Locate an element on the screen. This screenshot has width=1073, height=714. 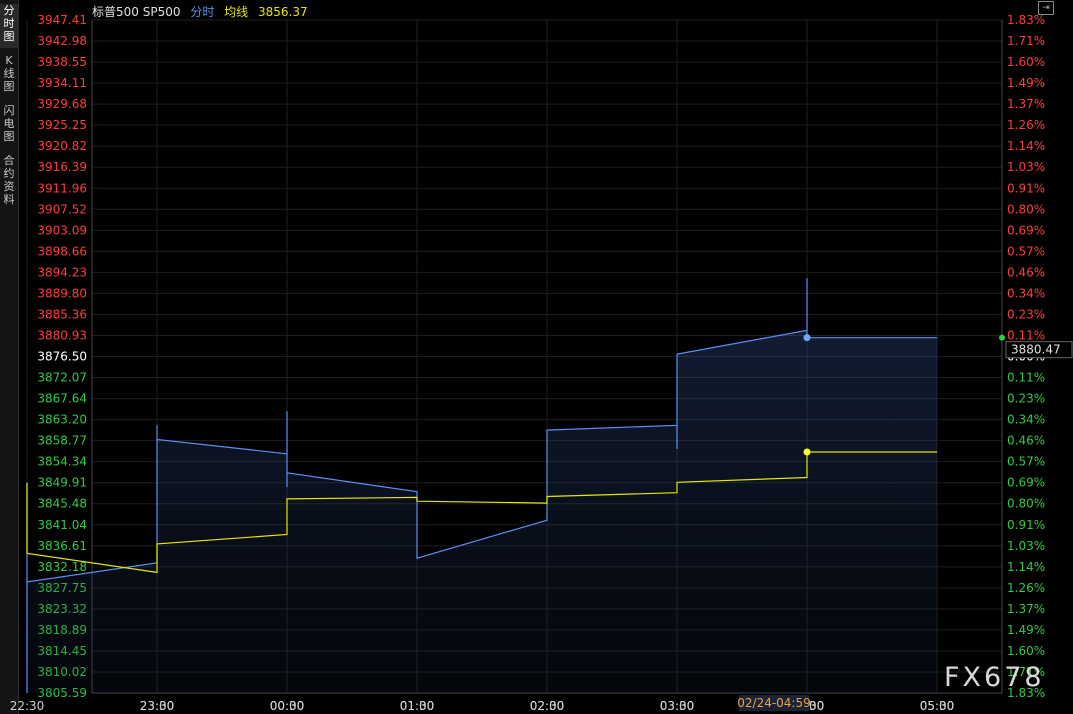
y-tick-label: 3942.98 is located at coordinates (62, 41).